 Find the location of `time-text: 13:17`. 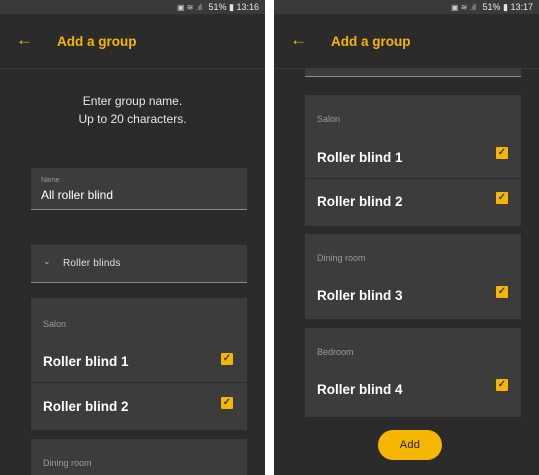

time-text: 13:17 is located at coordinates (521, 7).